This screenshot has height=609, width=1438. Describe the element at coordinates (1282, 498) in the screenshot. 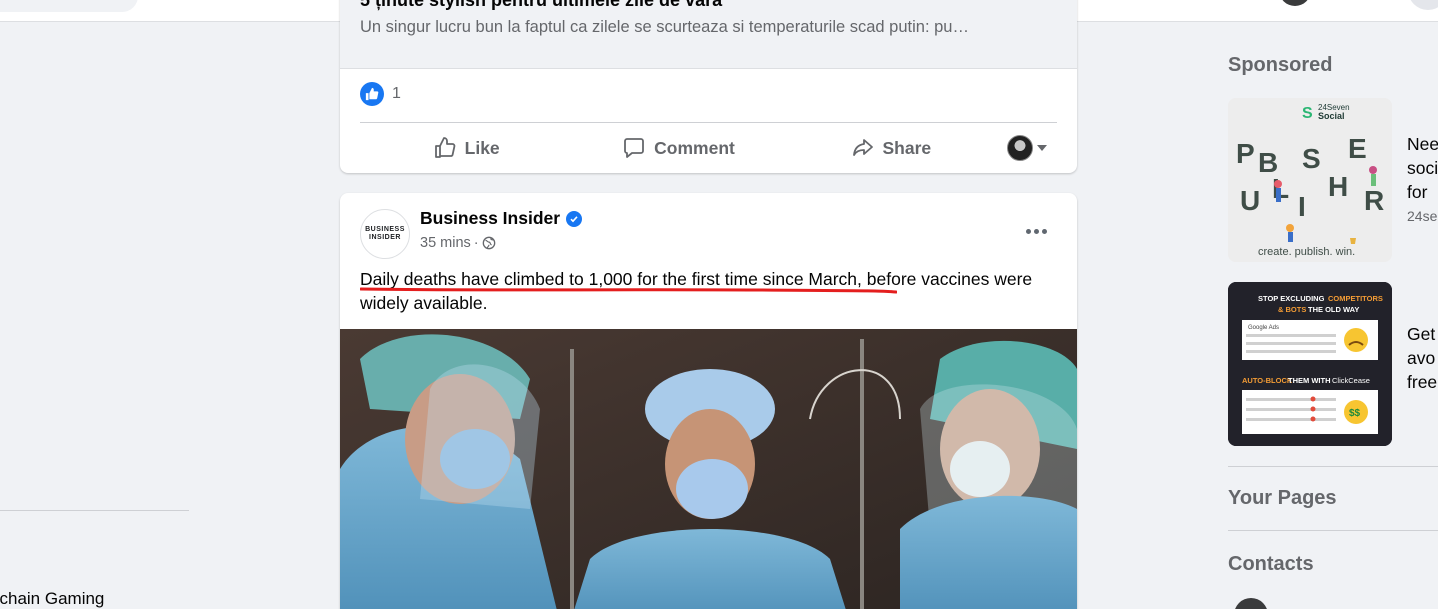

I see `your-pages-heading: Your Pages` at that location.